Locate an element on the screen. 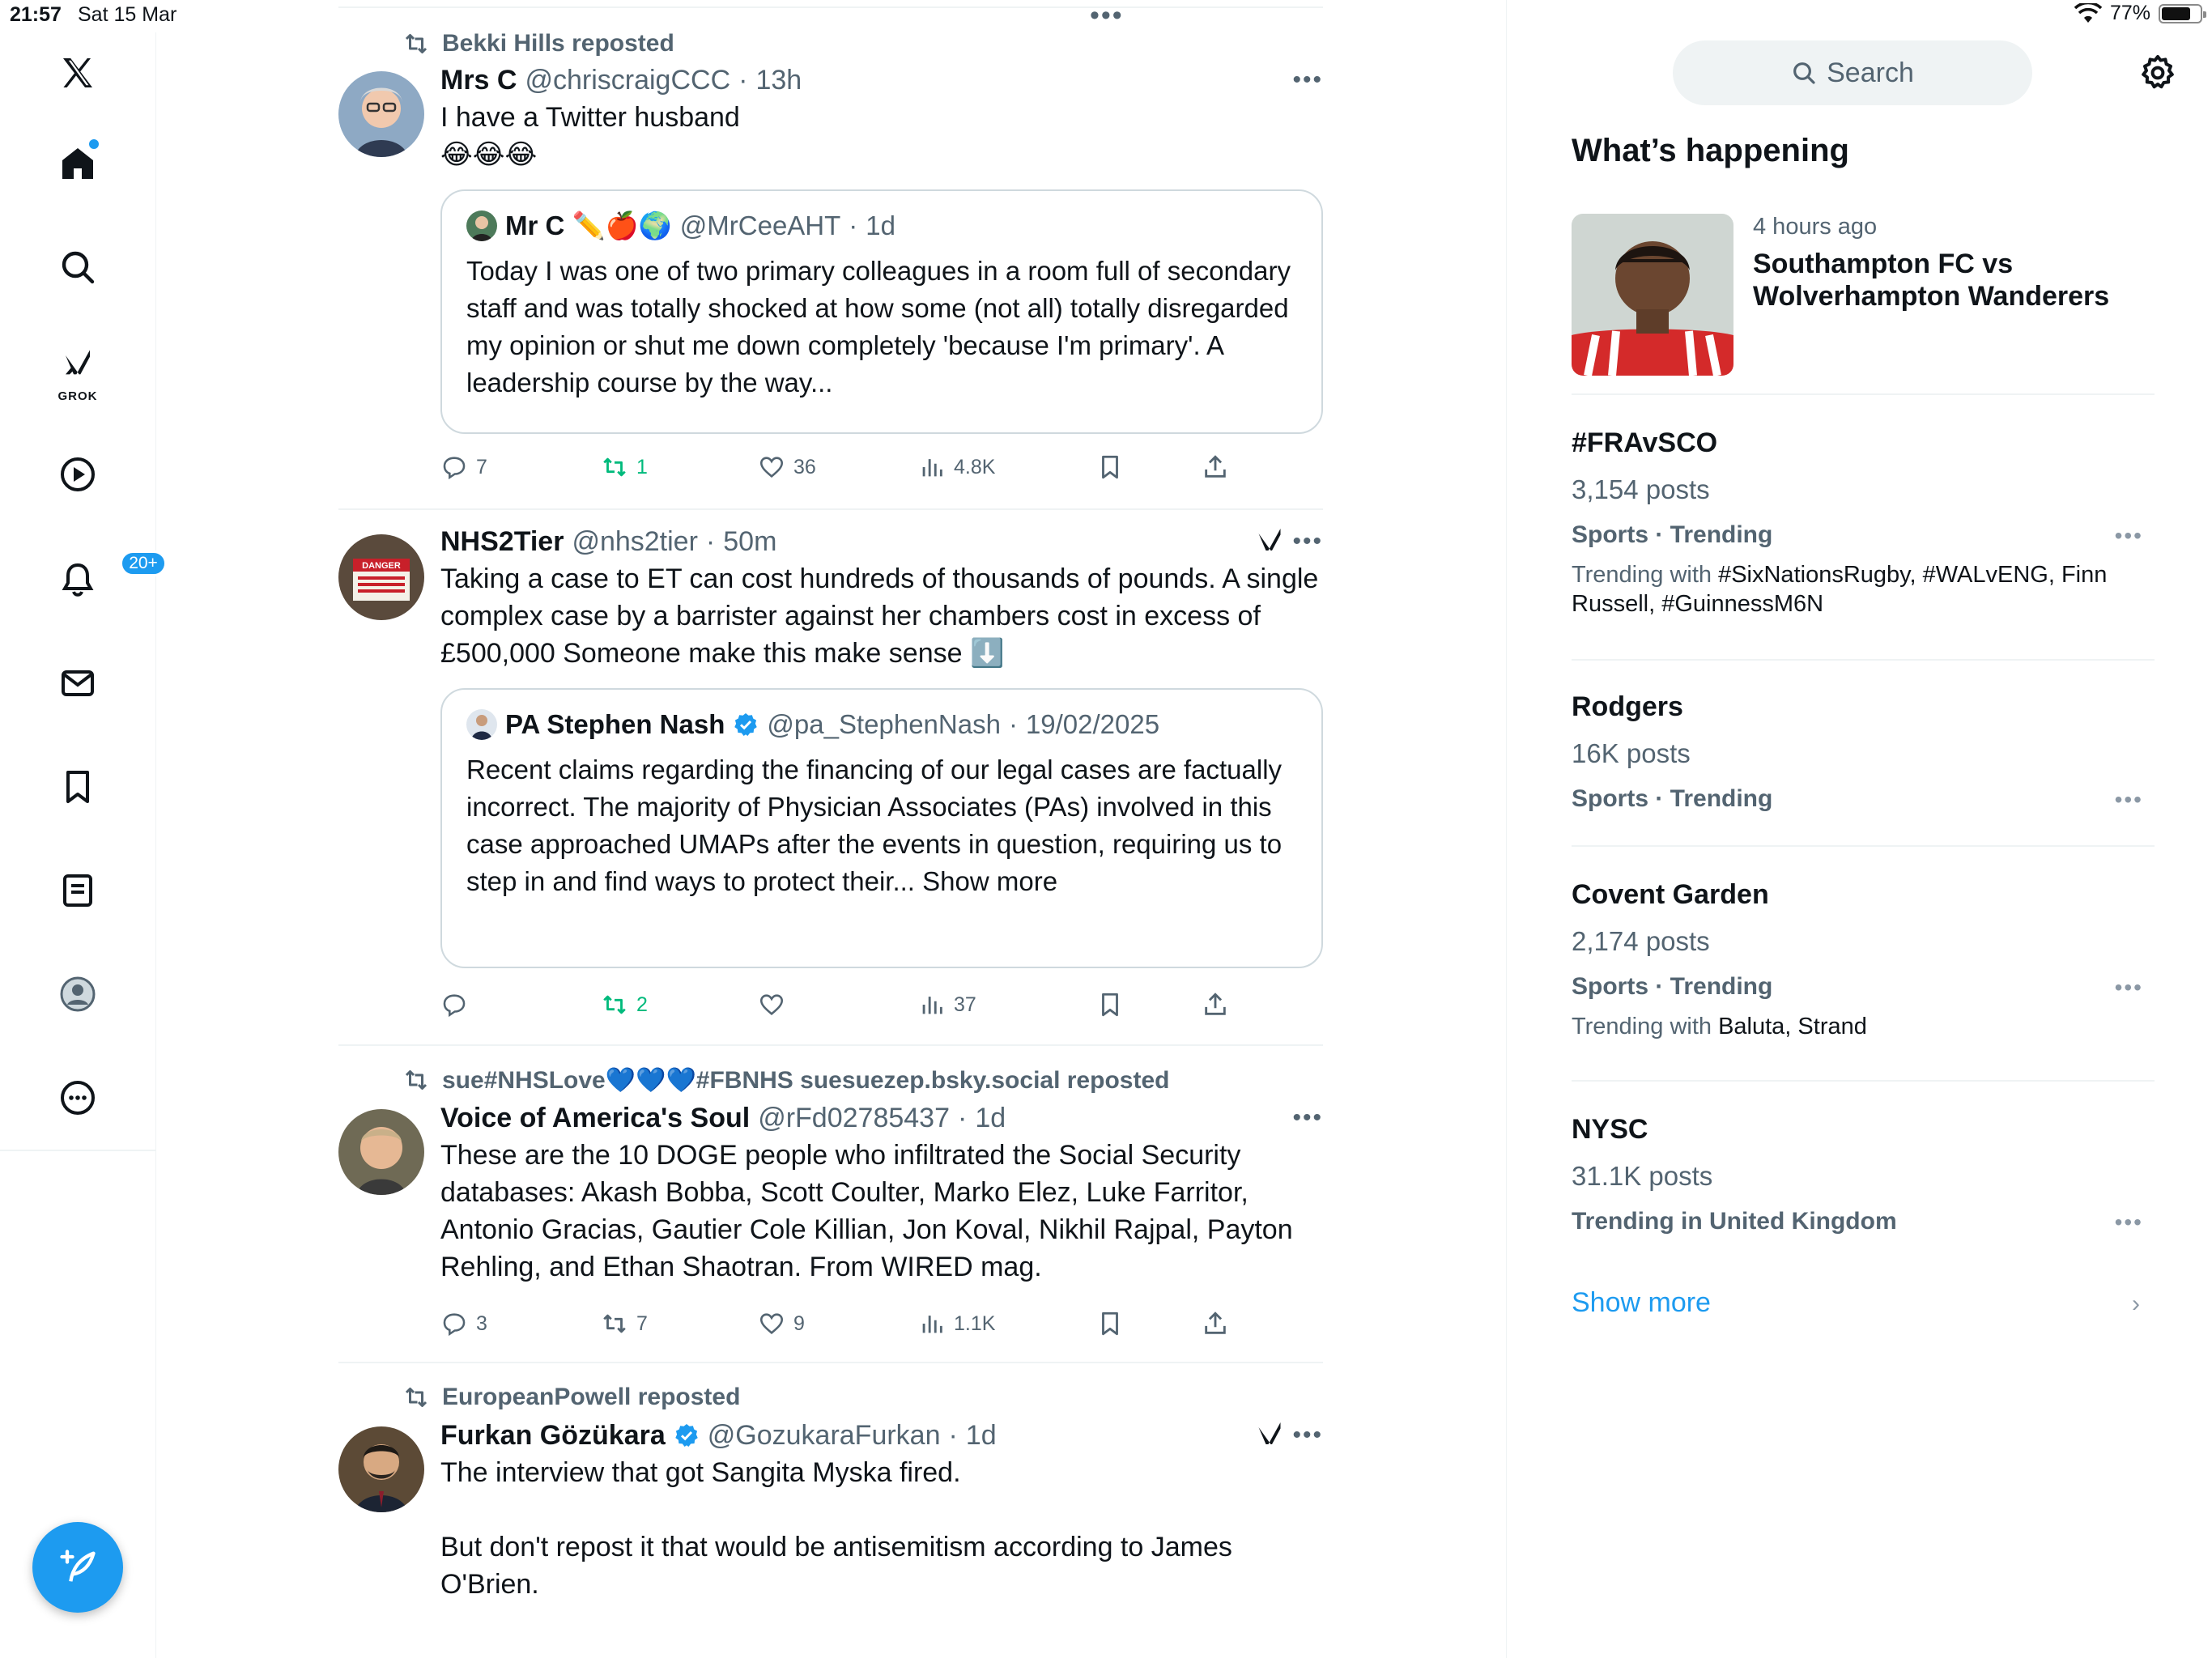  views-button: 4.8K is located at coordinates (957, 467).